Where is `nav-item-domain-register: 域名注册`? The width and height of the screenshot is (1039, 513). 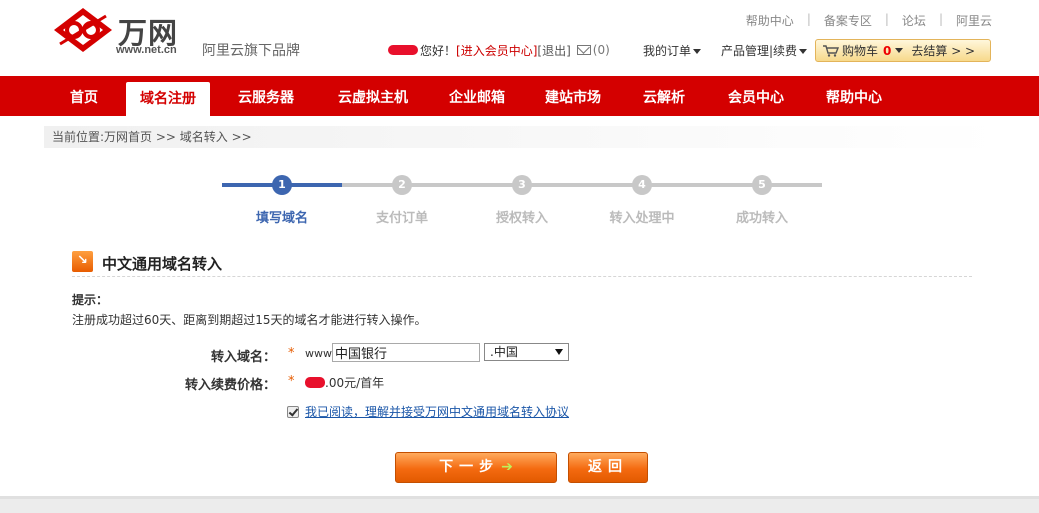
nav-item-domain-register: 域名注册 is located at coordinates (168, 99).